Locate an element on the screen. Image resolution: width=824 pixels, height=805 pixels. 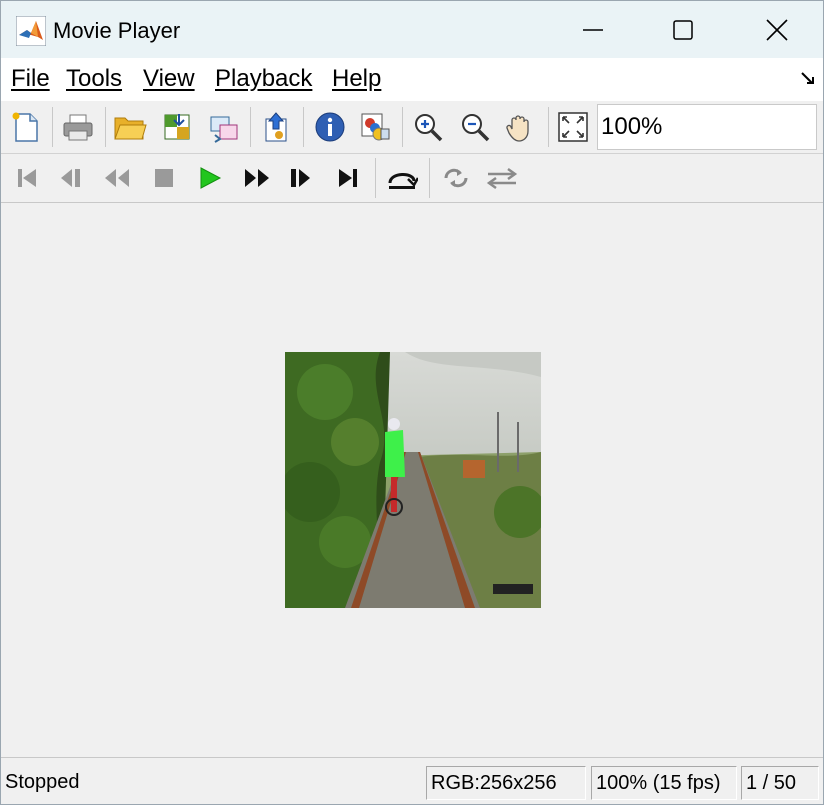
step-forward-icon is located at coordinates (300, 178).